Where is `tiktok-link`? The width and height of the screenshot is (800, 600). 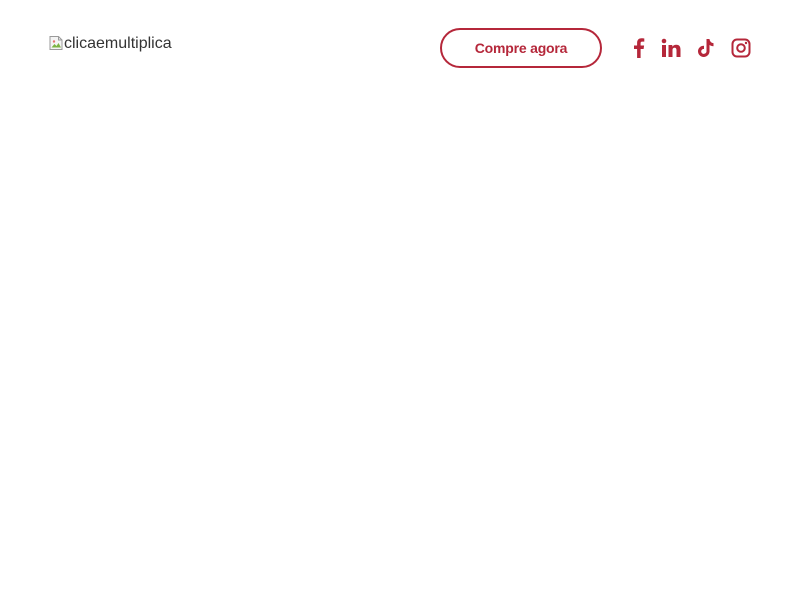 tiktok-link is located at coordinates (706, 48).